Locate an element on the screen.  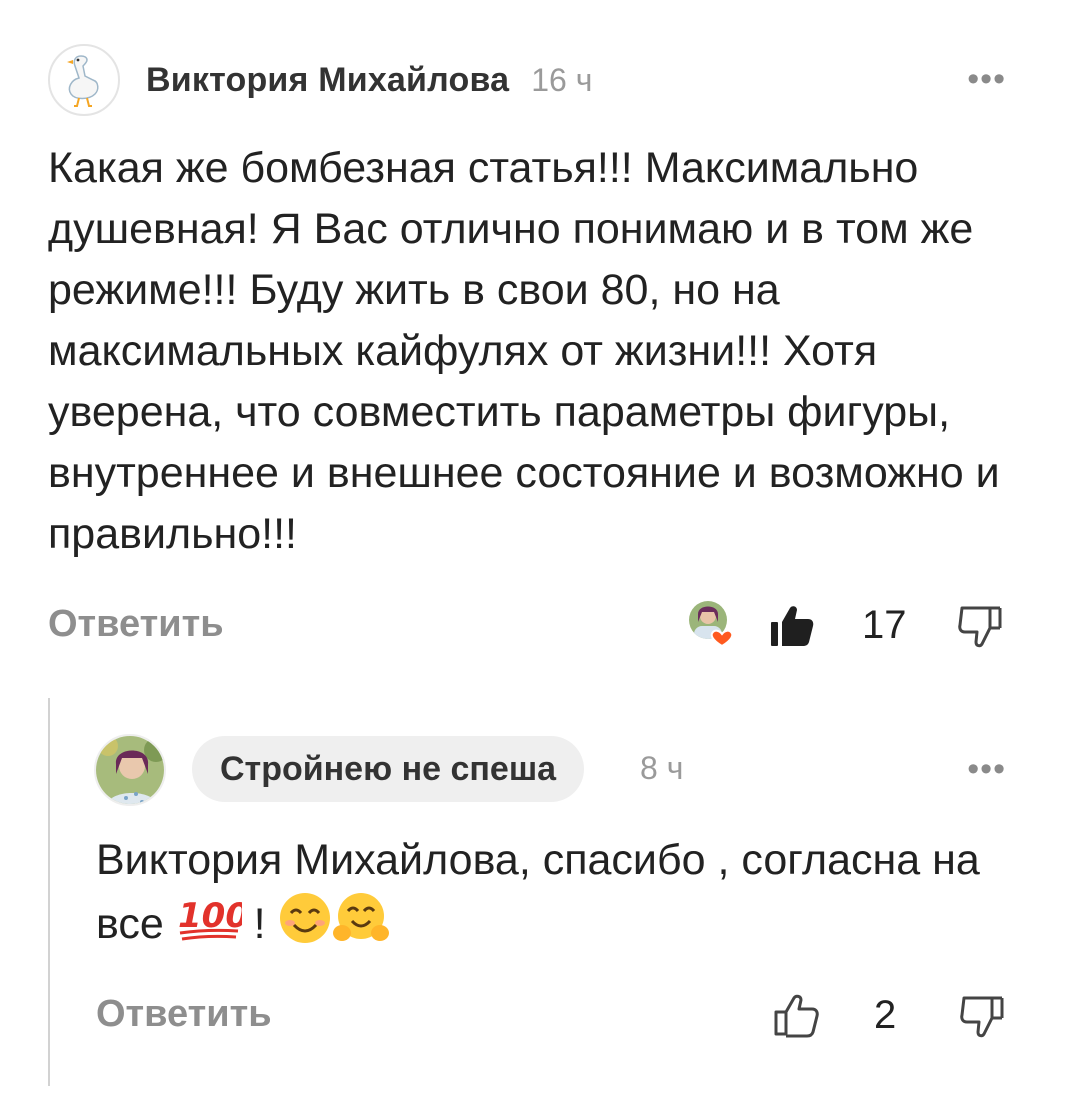
thumbs-up-filled-icon is located at coordinates (792, 626).